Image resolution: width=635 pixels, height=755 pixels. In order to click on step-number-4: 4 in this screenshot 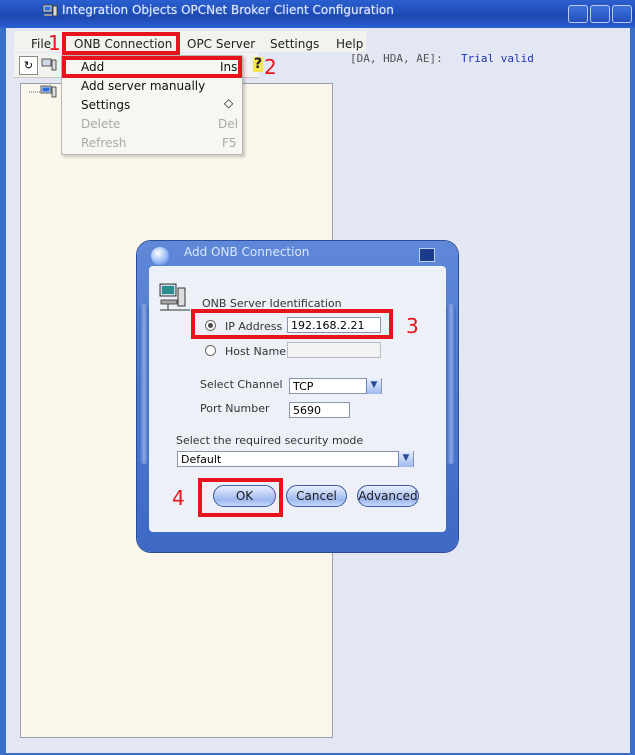, I will do `click(178, 498)`.